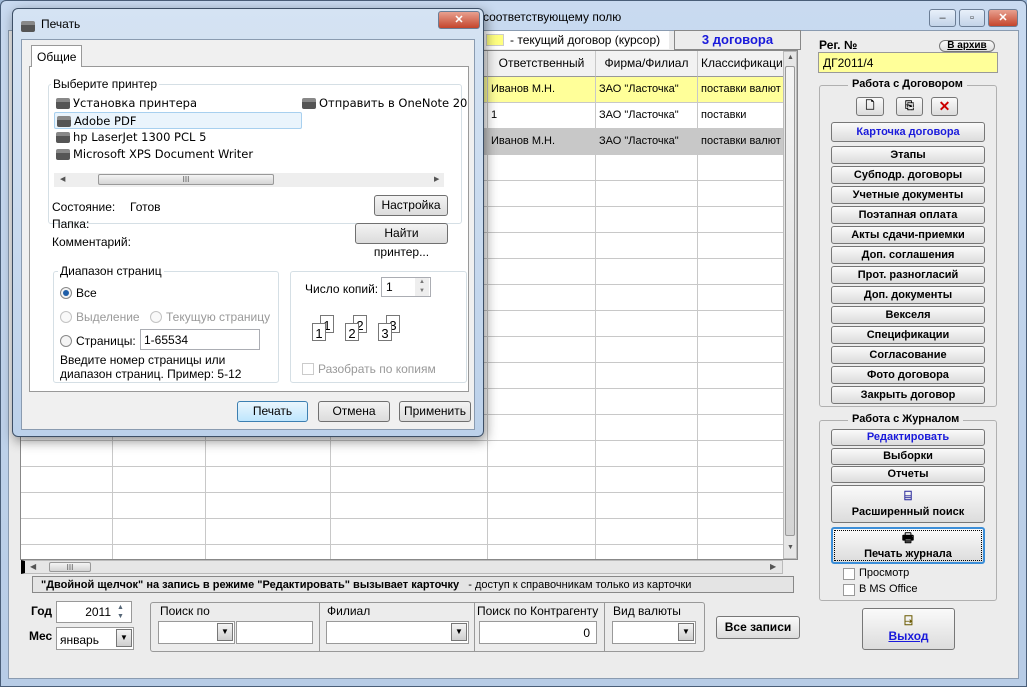 The image size is (1027, 687). What do you see at coordinates (790, 57) in the screenshot?
I see `scroll-up-icon: ▲` at bounding box center [790, 57].